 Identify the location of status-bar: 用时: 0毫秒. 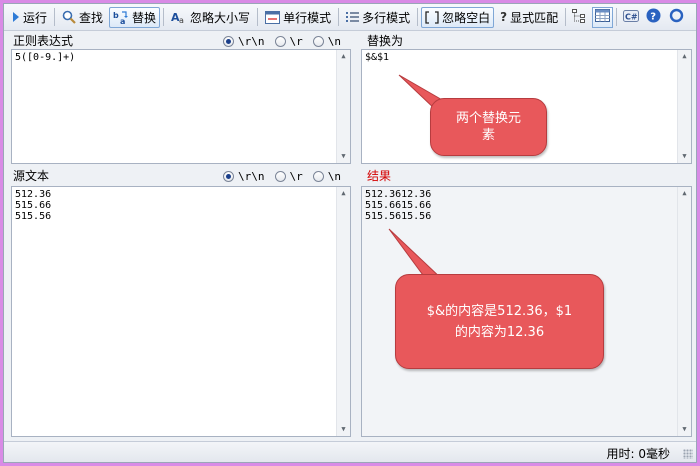
(350, 451).